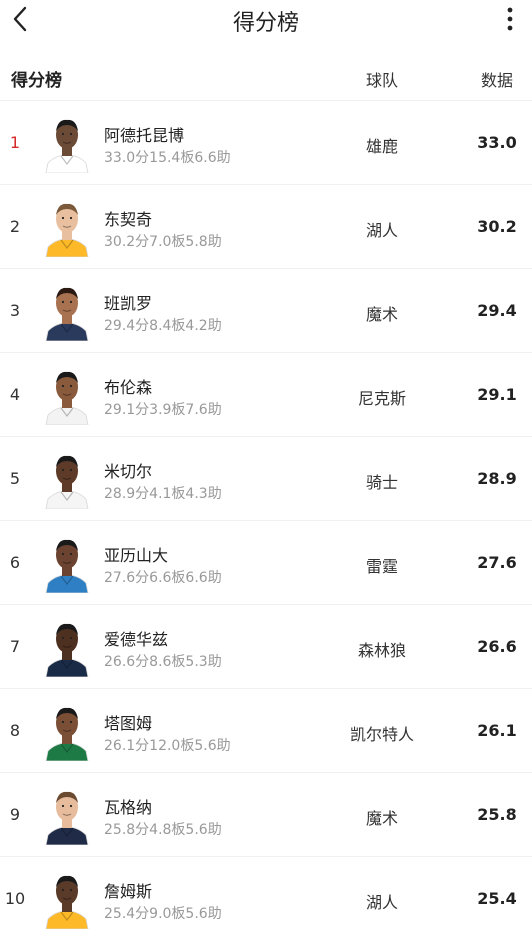 The width and height of the screenshot is (532, 930). I want to click on player-score: 27.6, so click(497, 562).